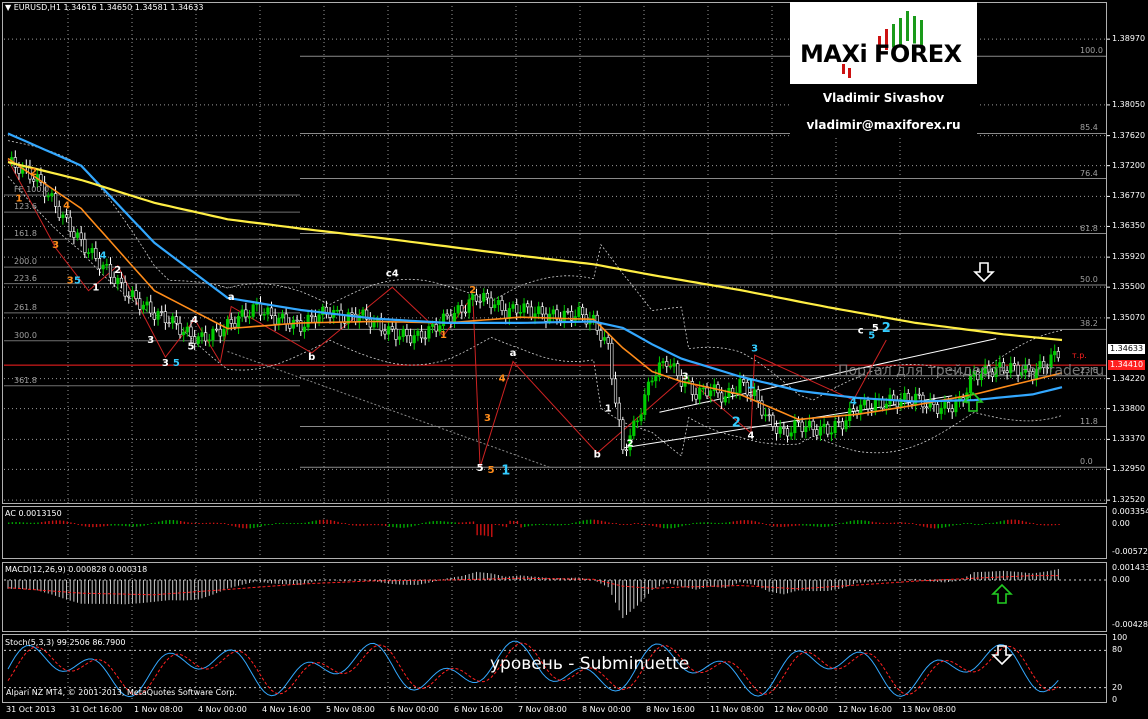 This screenshot has width=1148, height=719. Describe the element at coordinates (388, 409) in the screenshot. I see `trendline-dashed` at that location.